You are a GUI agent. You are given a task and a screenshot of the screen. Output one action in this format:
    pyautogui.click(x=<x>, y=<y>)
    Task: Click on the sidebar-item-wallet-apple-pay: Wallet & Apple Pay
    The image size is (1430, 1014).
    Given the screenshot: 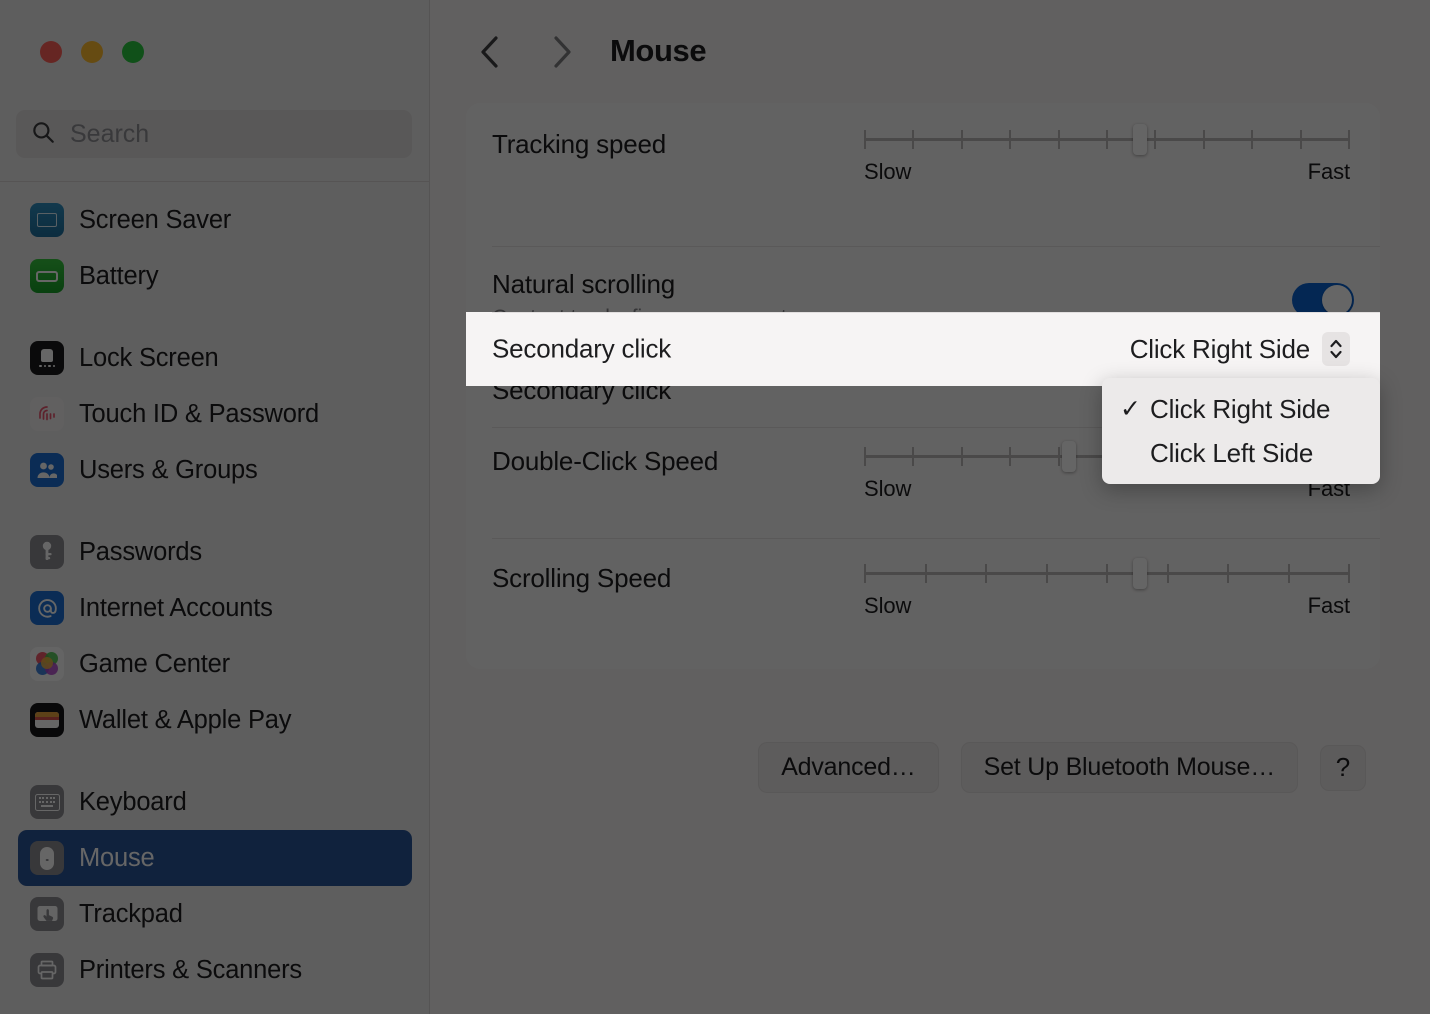 What is the action you would take?
    pyautogui.click(x=215, y=720)
    